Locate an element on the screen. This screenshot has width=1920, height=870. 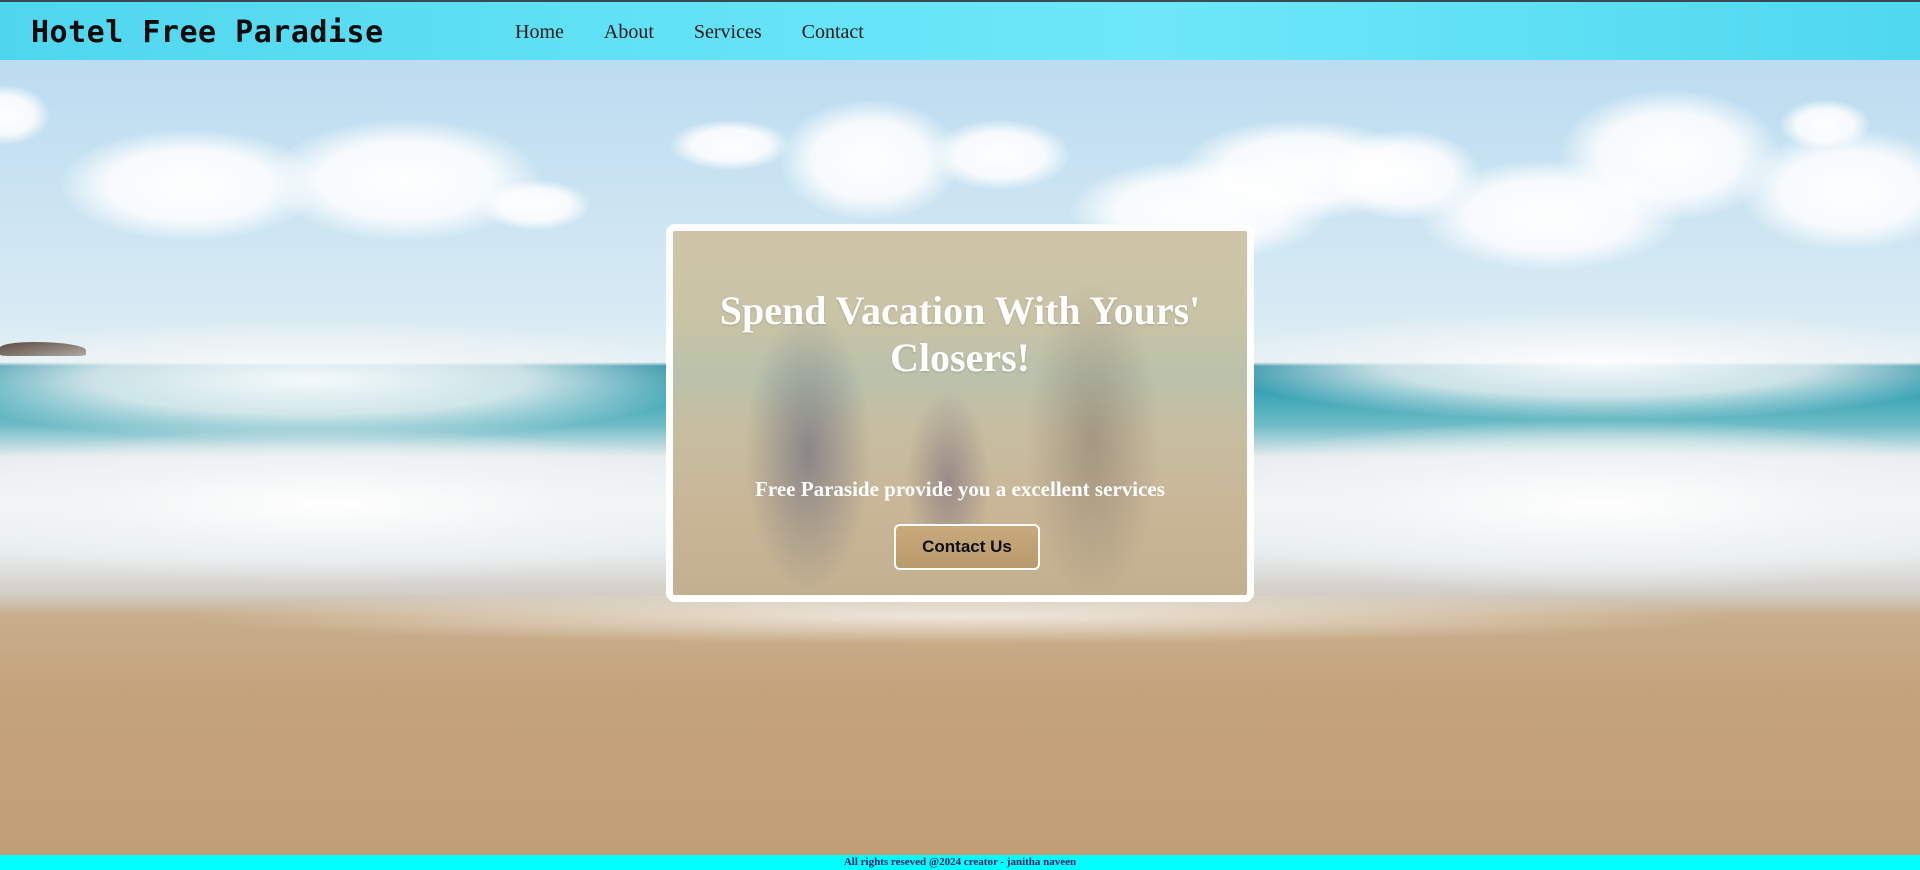
nav-item-services: Services is located at coordinates (728, 32).